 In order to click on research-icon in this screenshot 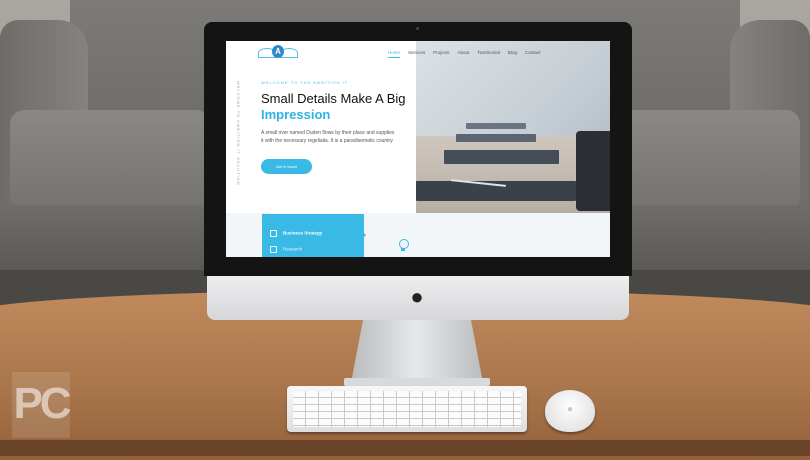, I will do `click(273, 249)`.